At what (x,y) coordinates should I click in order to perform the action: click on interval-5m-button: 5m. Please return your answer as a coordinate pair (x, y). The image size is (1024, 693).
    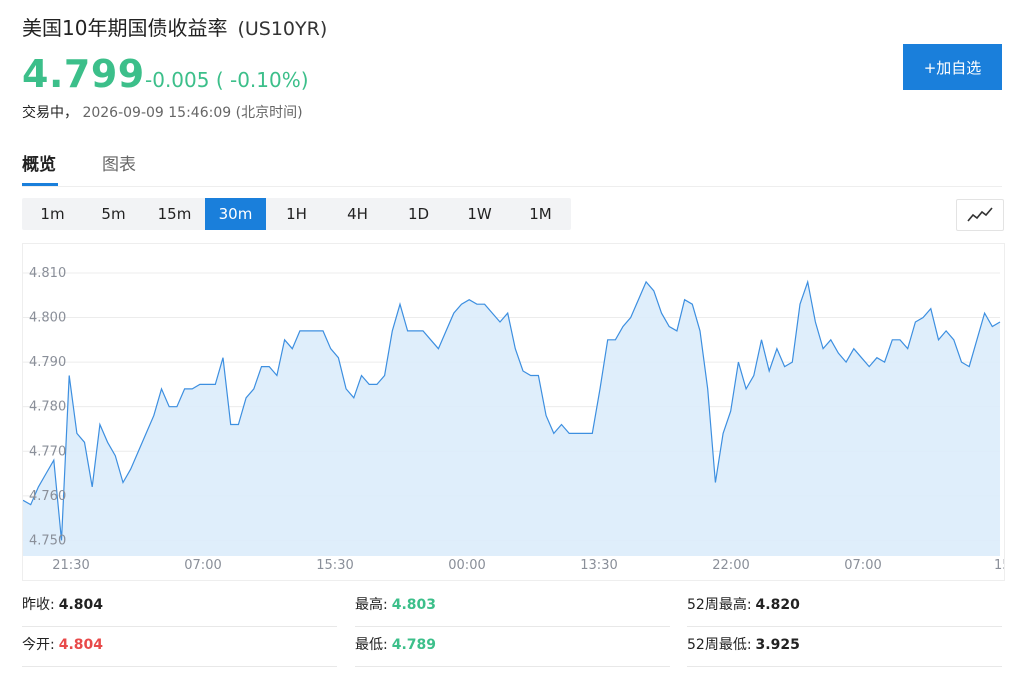
    Looking at the image, I should click on (113, 214).